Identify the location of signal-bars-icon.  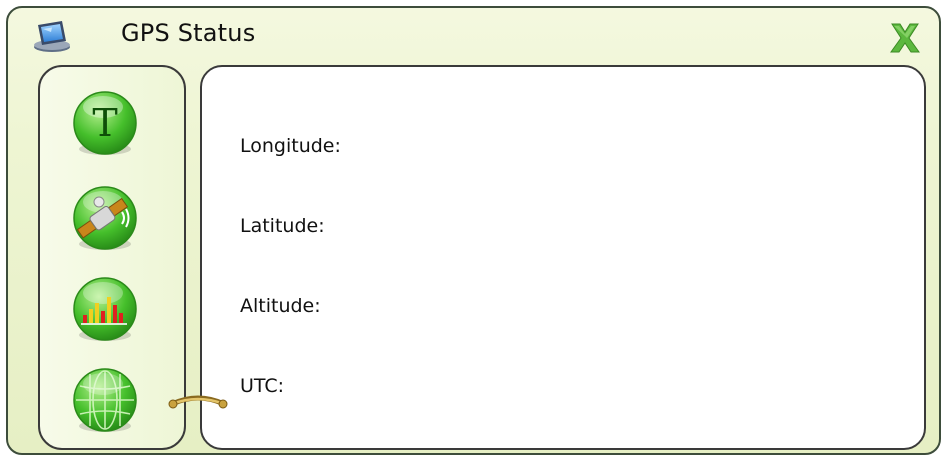
(105, 310).